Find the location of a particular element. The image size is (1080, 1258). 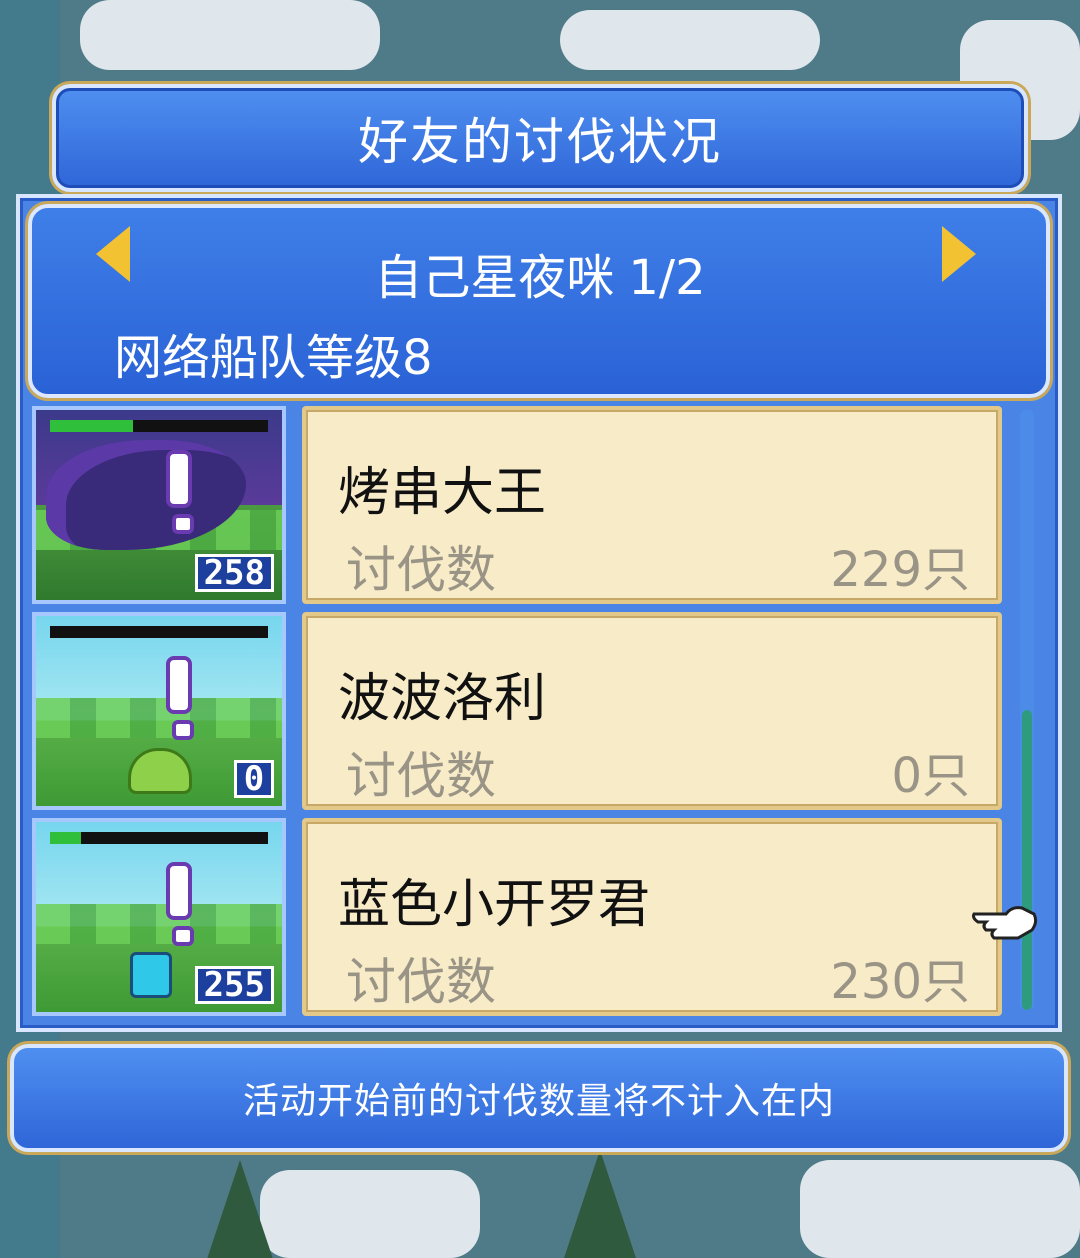

friend-row: 258 烤串大王 讨伐数 229只 is located at coordinates (518, 507).